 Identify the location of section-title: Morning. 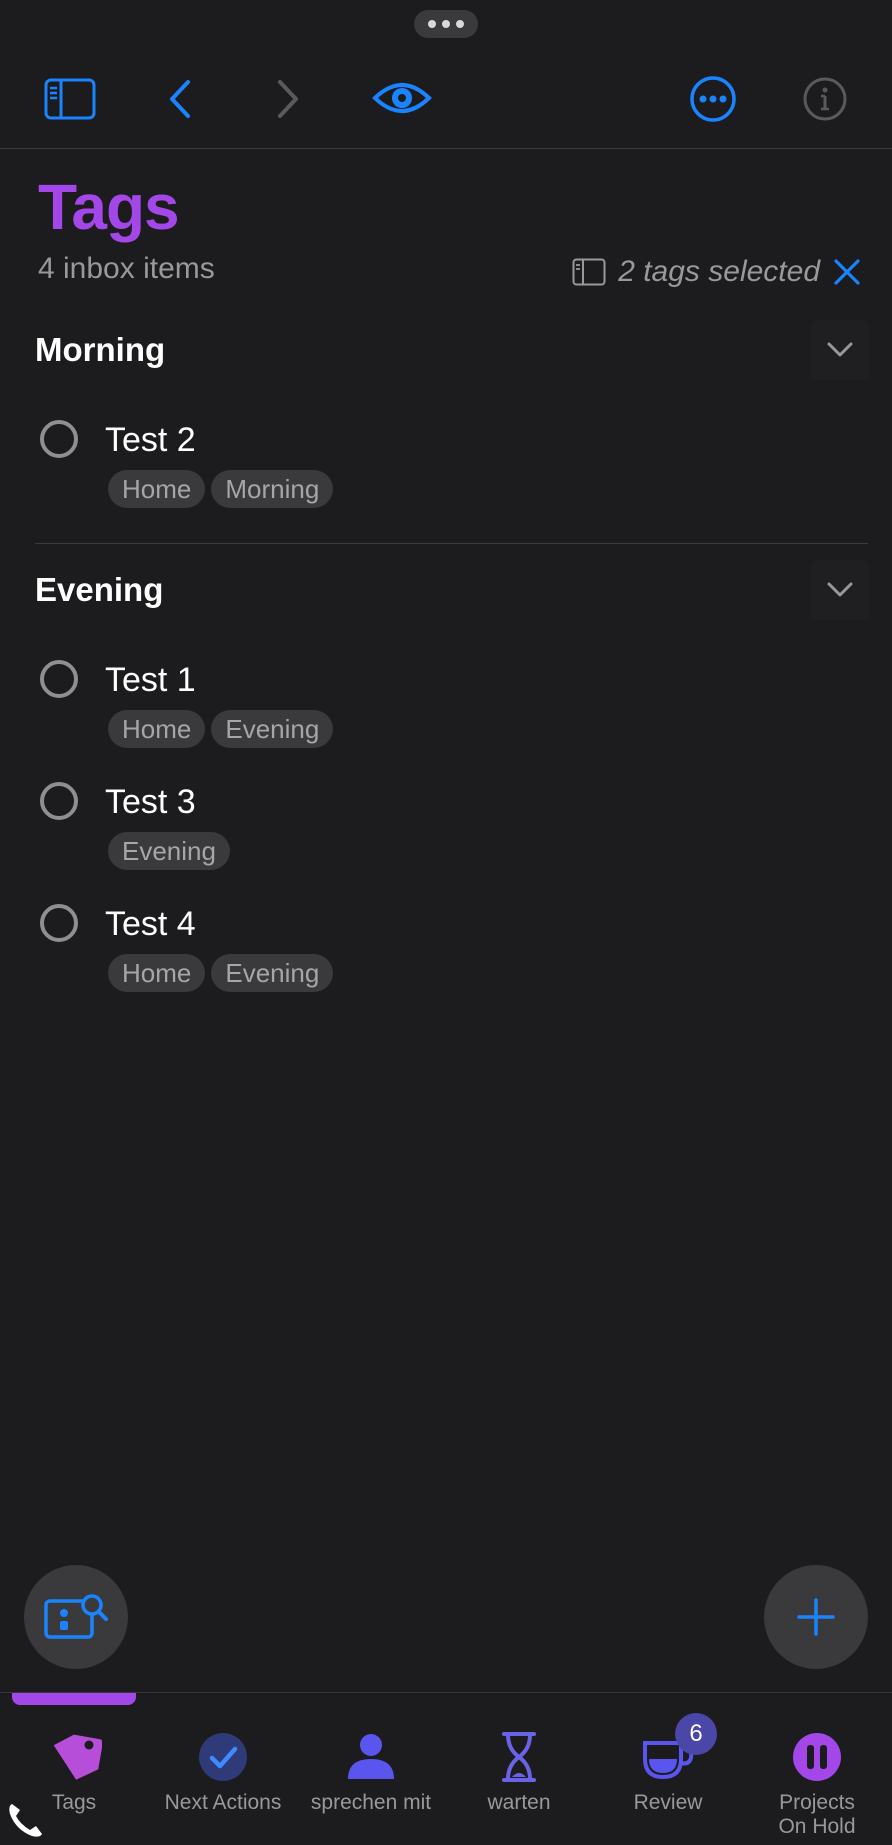
(100, 349).